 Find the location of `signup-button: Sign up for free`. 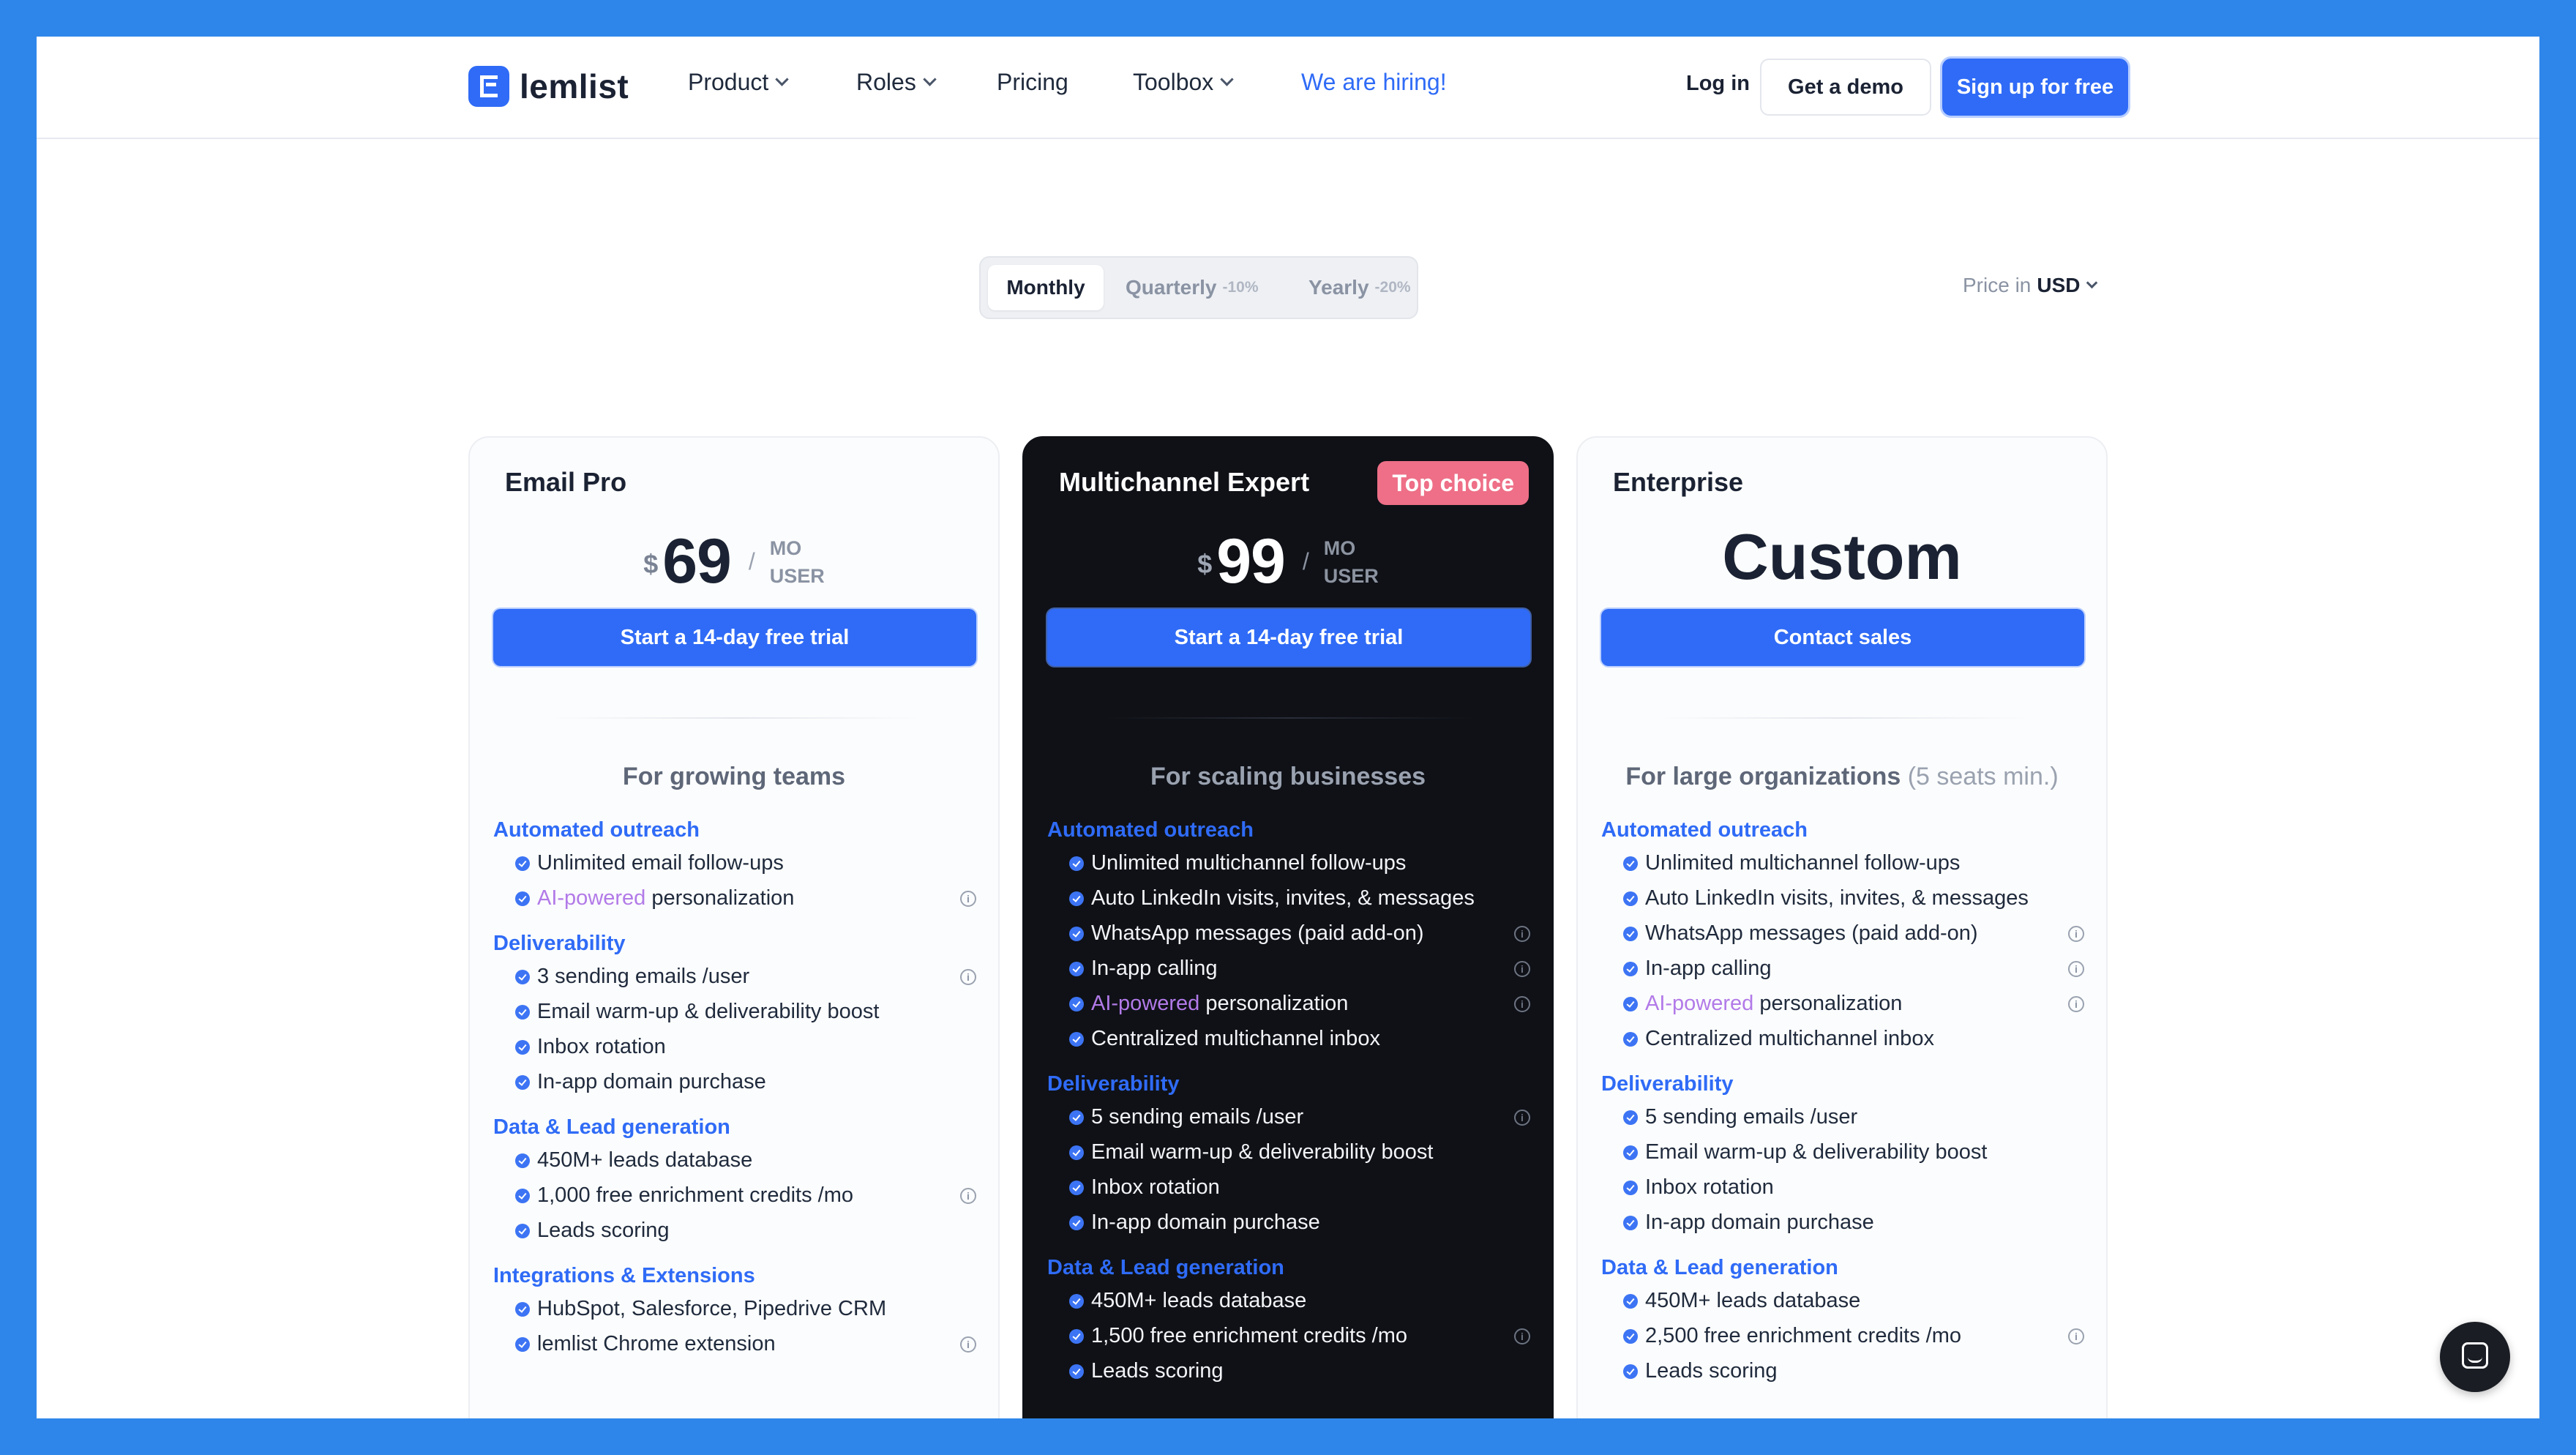

signup-button: Sign up for free is located at coordinates (2035, 87).